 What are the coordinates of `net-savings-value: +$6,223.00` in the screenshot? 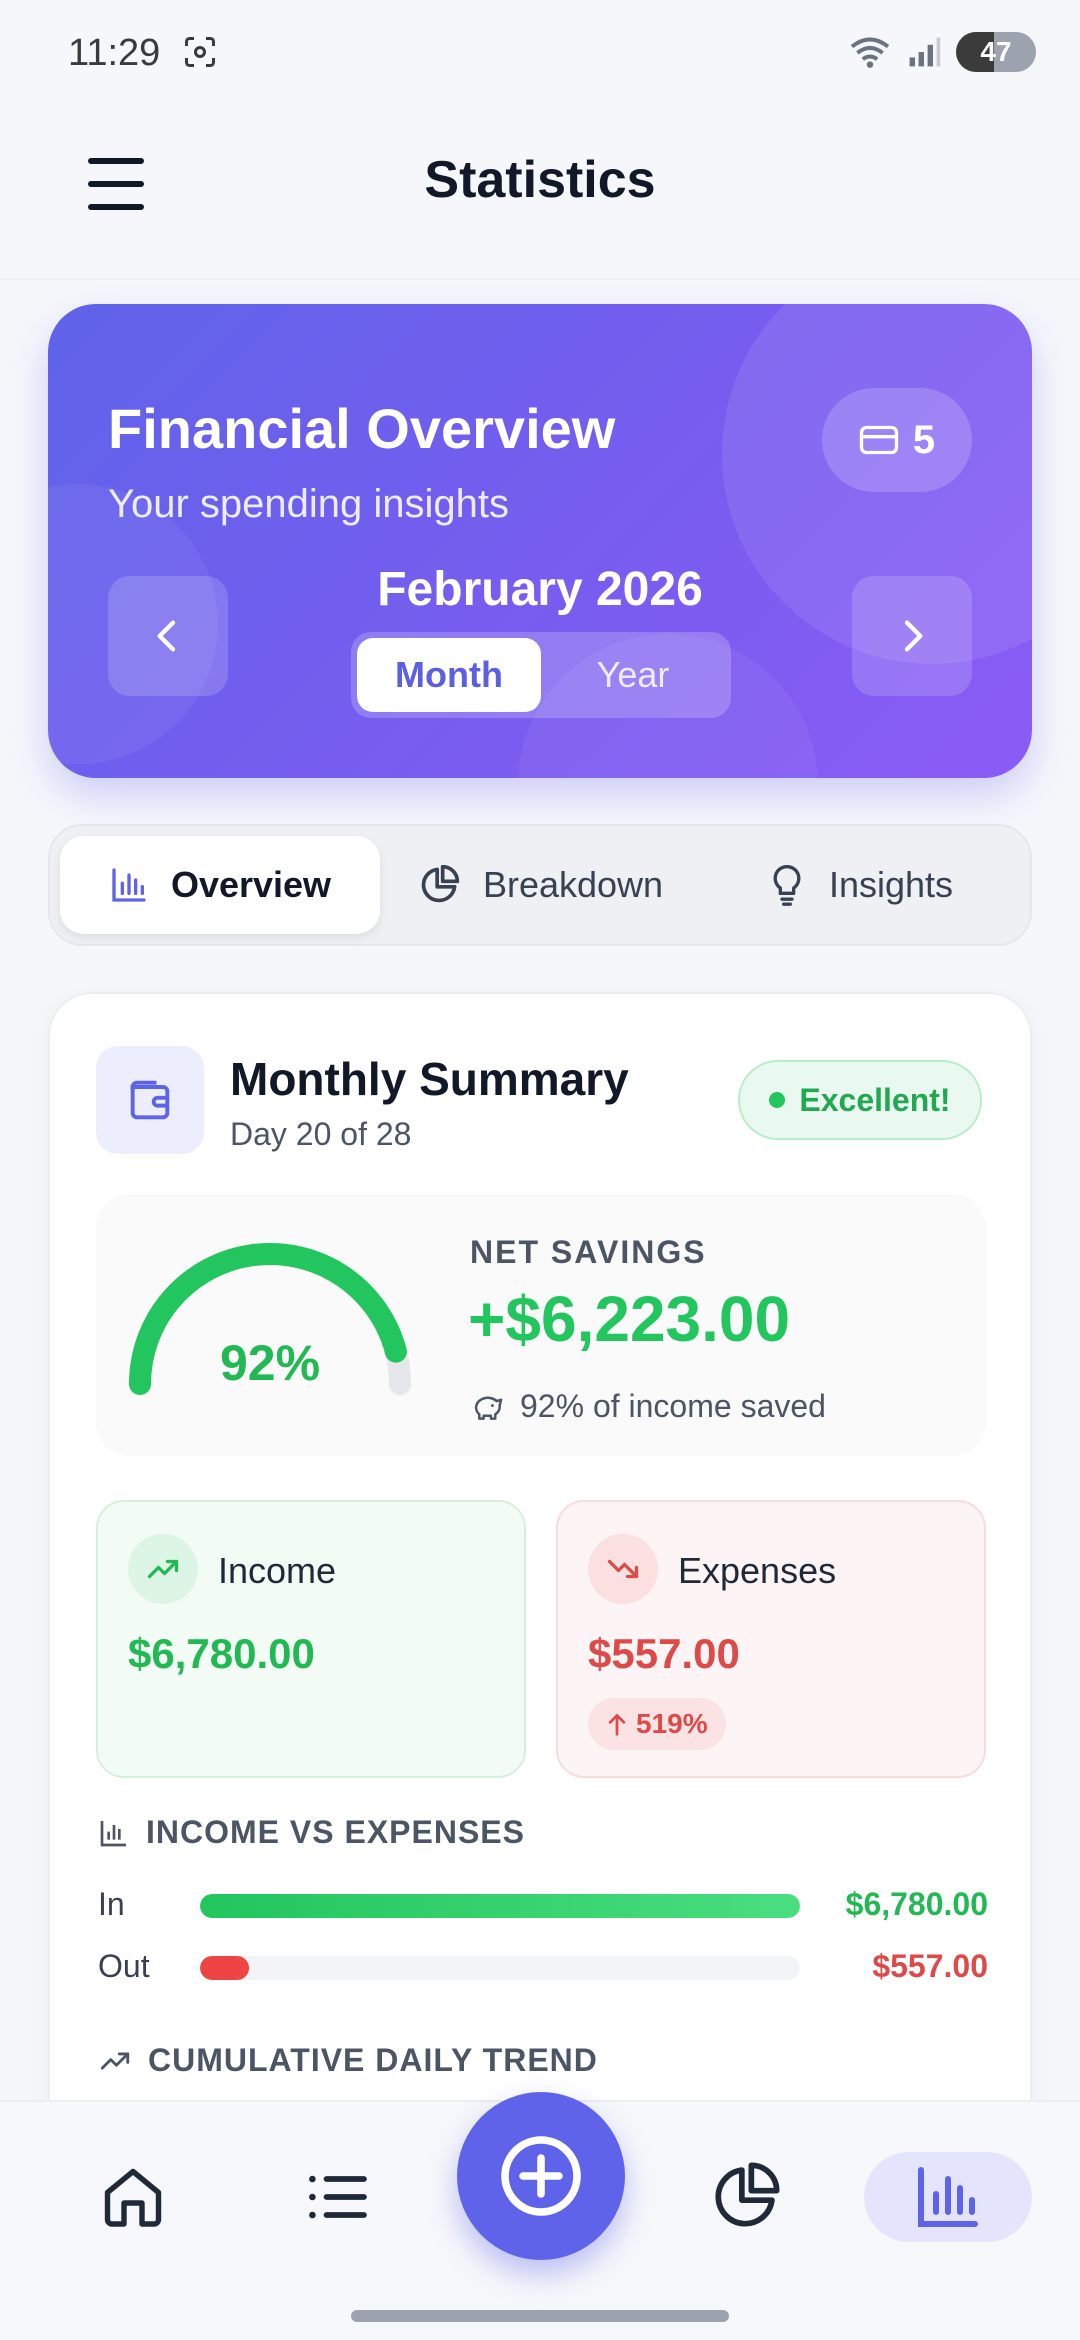 It's located at (629, 1319).